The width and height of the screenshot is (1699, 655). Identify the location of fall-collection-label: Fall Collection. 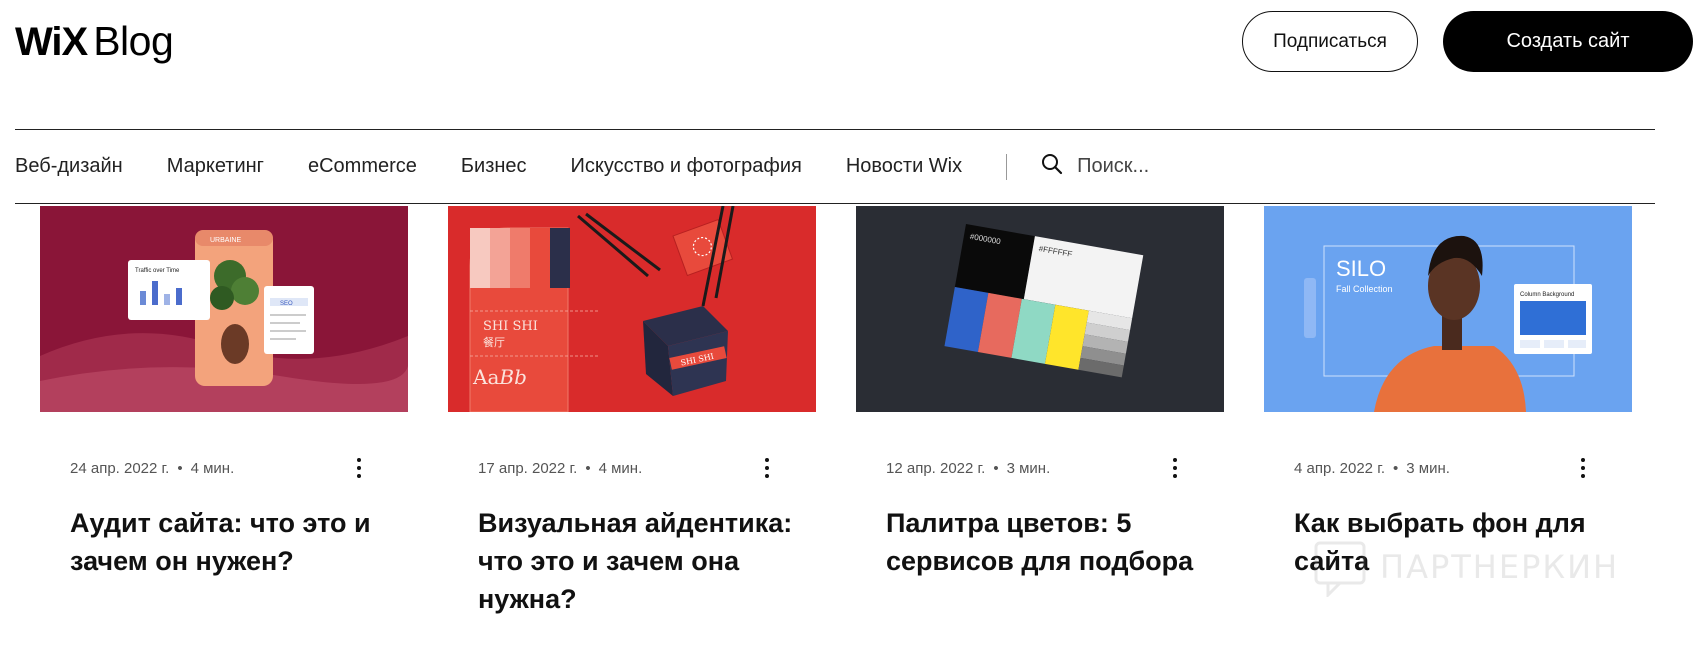
(1364, 289).